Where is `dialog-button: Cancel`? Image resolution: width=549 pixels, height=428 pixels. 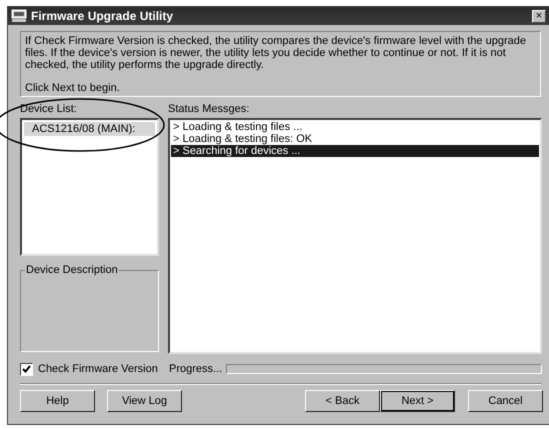 dialog-button: Cancel is located at coordinates (505, 401).